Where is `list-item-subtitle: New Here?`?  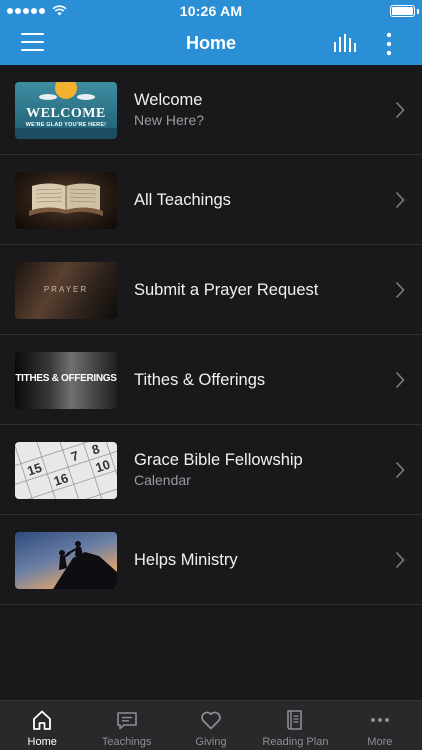
list-item-subtitle: New Here? is located at coordinates (169, 120).